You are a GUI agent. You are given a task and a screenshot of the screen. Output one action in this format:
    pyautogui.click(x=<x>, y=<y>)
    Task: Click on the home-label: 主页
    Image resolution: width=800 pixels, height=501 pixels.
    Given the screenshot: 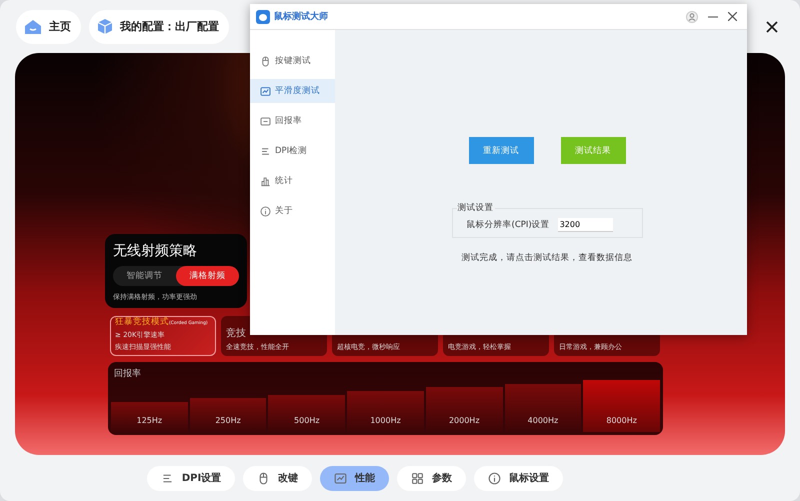 What is the action you would take?
    pyautogui.click(x=60, y=26)
    